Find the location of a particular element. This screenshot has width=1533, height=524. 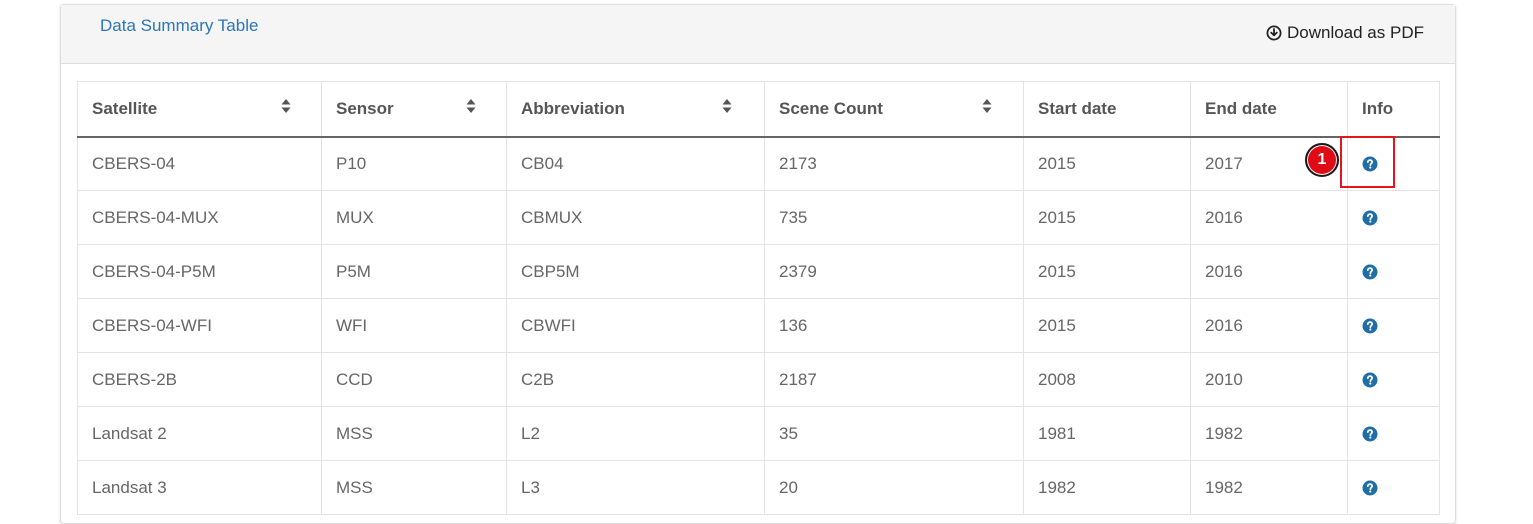

column-header-label: Satellite is located at coordinates (125, 108).